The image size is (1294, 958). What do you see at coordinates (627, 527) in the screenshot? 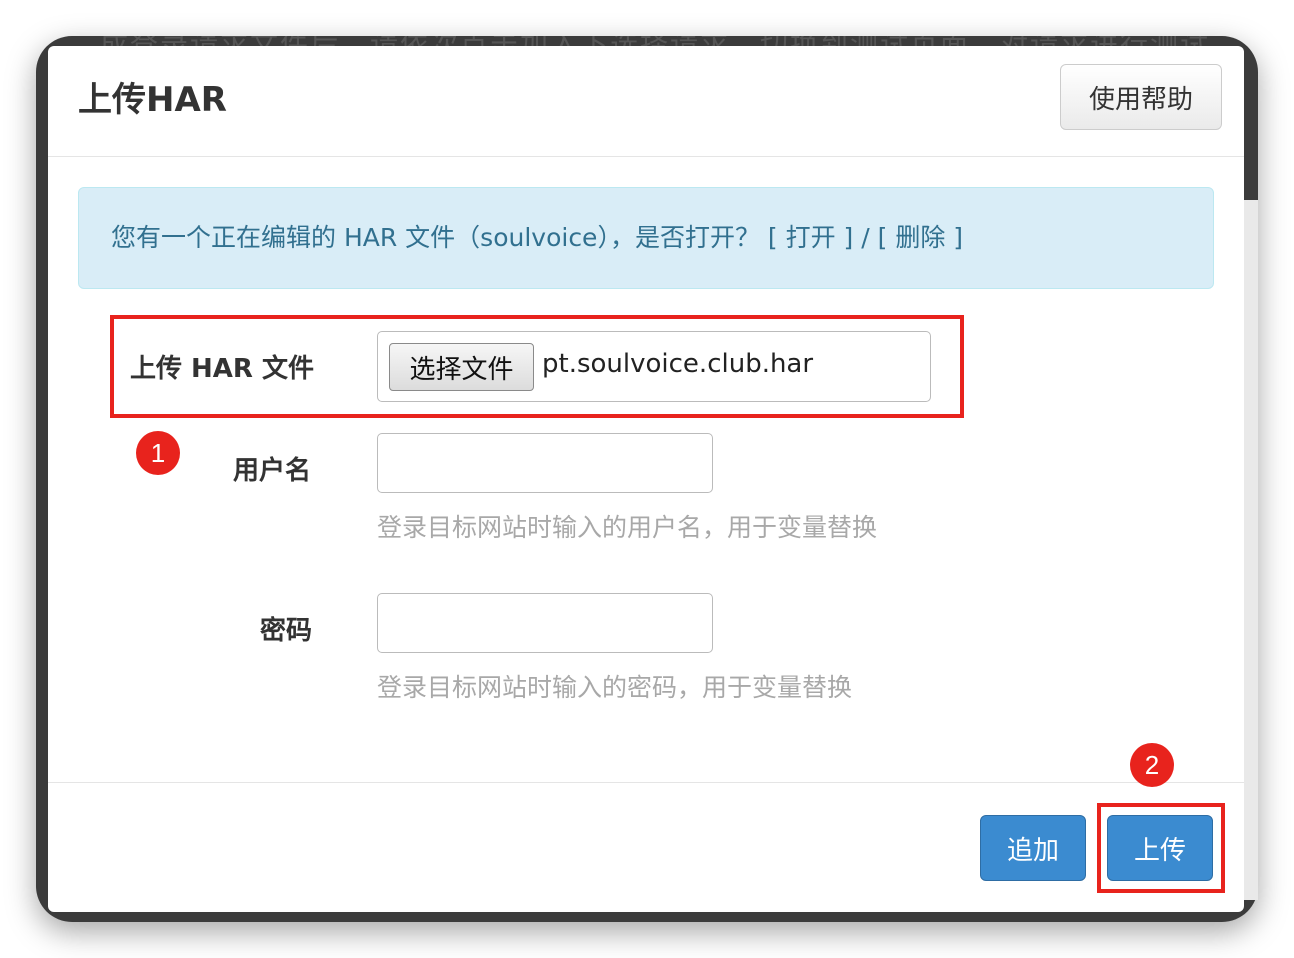
I see `username-help: 登录目标网站时输入的用户名，用于变量替换` at bounding box center [627, 527].